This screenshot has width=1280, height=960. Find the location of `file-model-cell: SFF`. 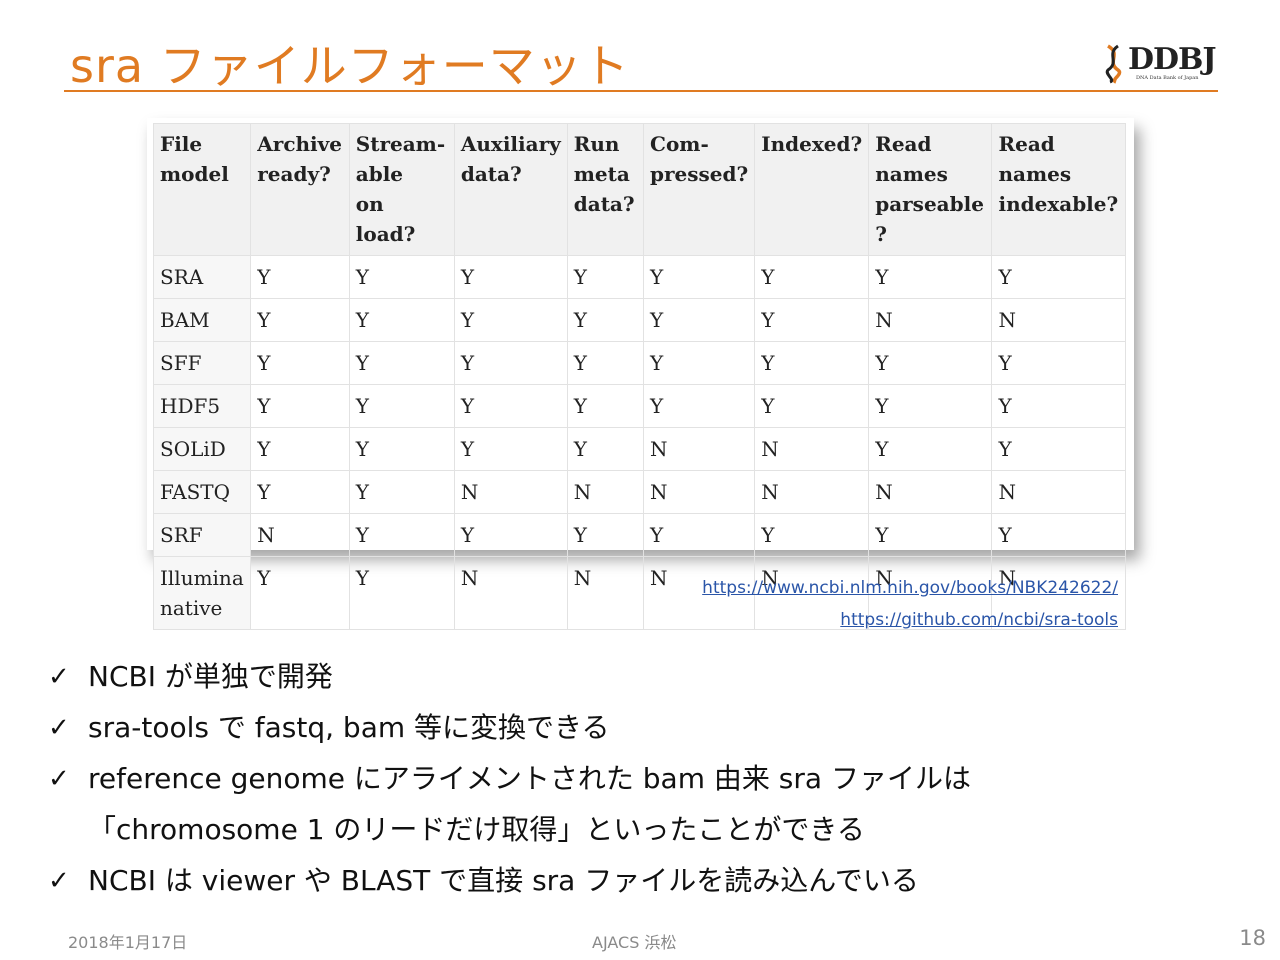

file-model-cell: SFF is located at coordinates (202, 363).